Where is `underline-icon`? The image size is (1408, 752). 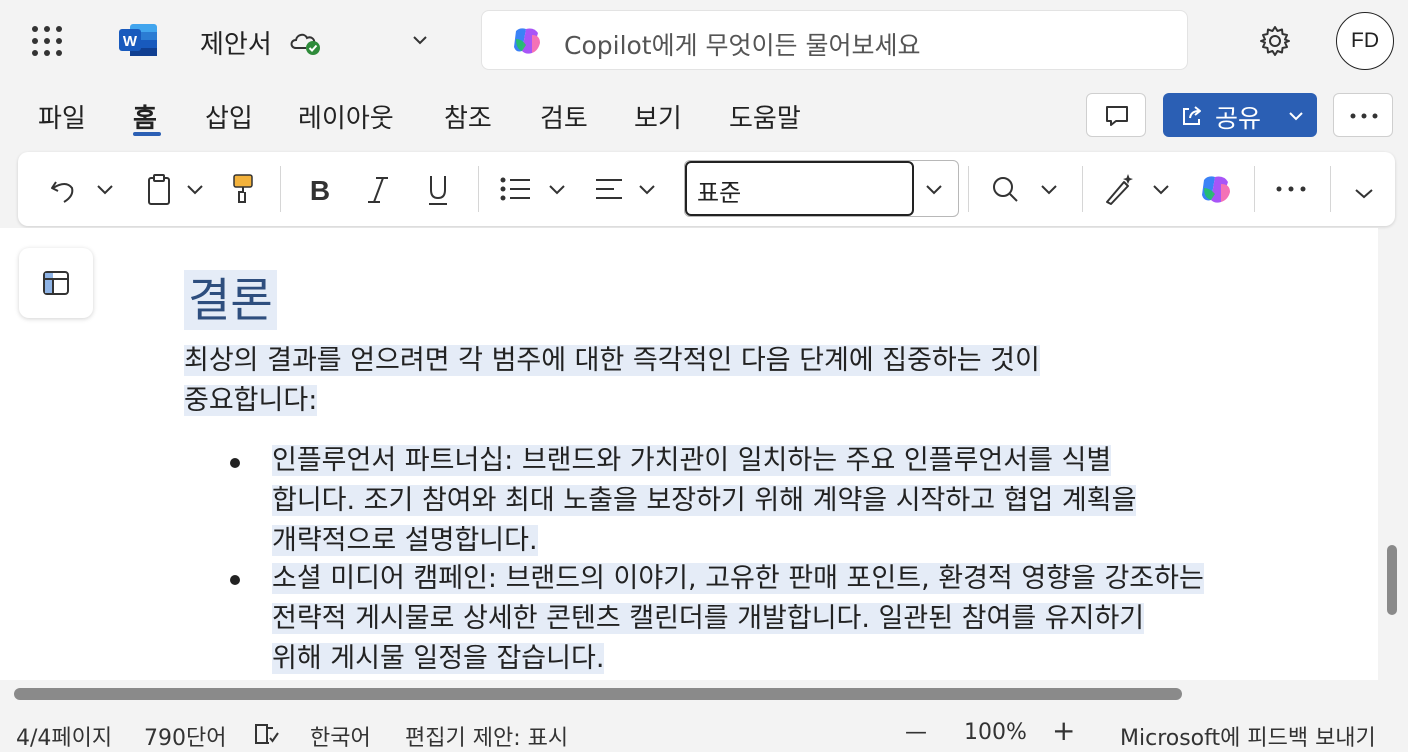
underline-icon is located at coordinates (438, 189).